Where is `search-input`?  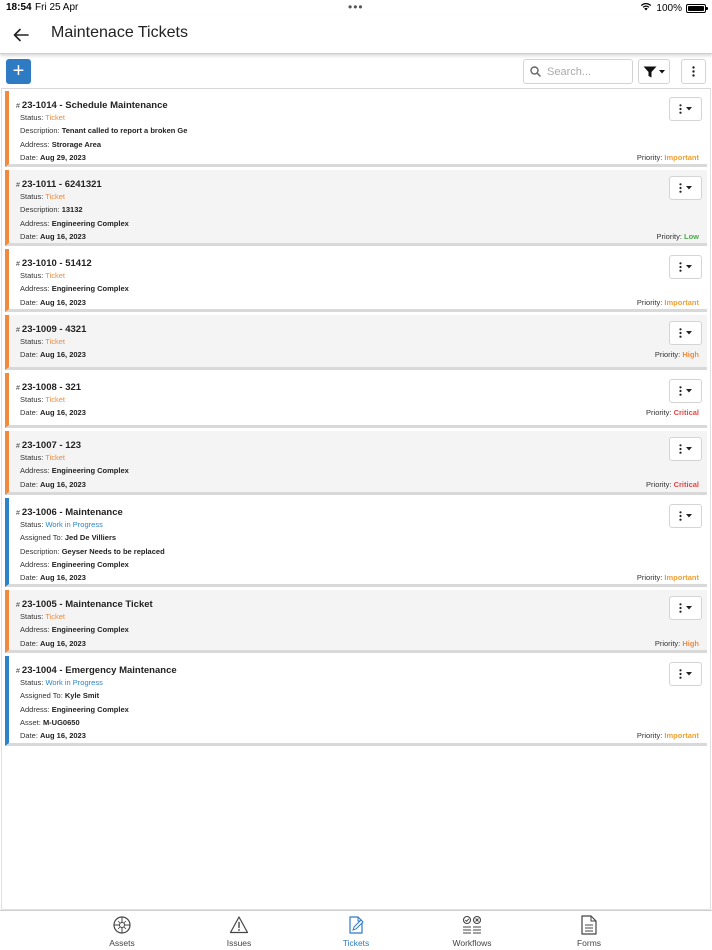 search-input is located at coordinates (587, 71).